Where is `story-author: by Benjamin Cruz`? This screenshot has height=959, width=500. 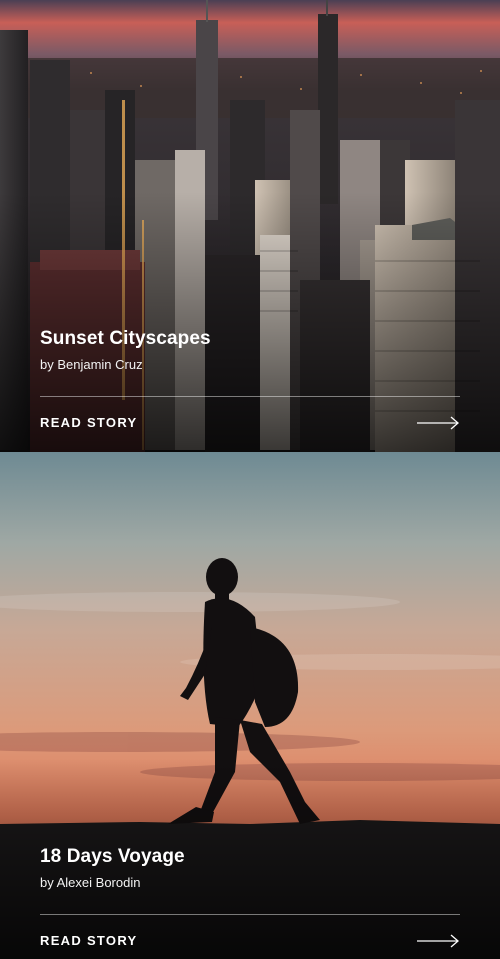
story-author: by Benjamin Cruz is located at coordinates (91, 364).